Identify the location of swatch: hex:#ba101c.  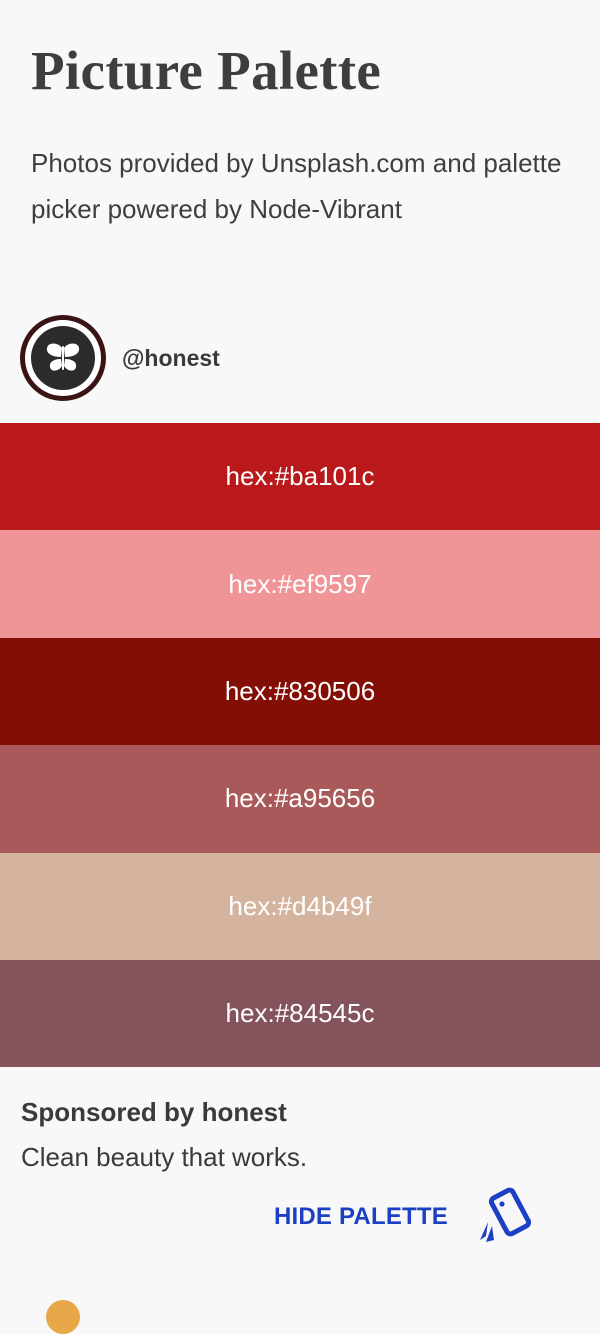
(300, 477).